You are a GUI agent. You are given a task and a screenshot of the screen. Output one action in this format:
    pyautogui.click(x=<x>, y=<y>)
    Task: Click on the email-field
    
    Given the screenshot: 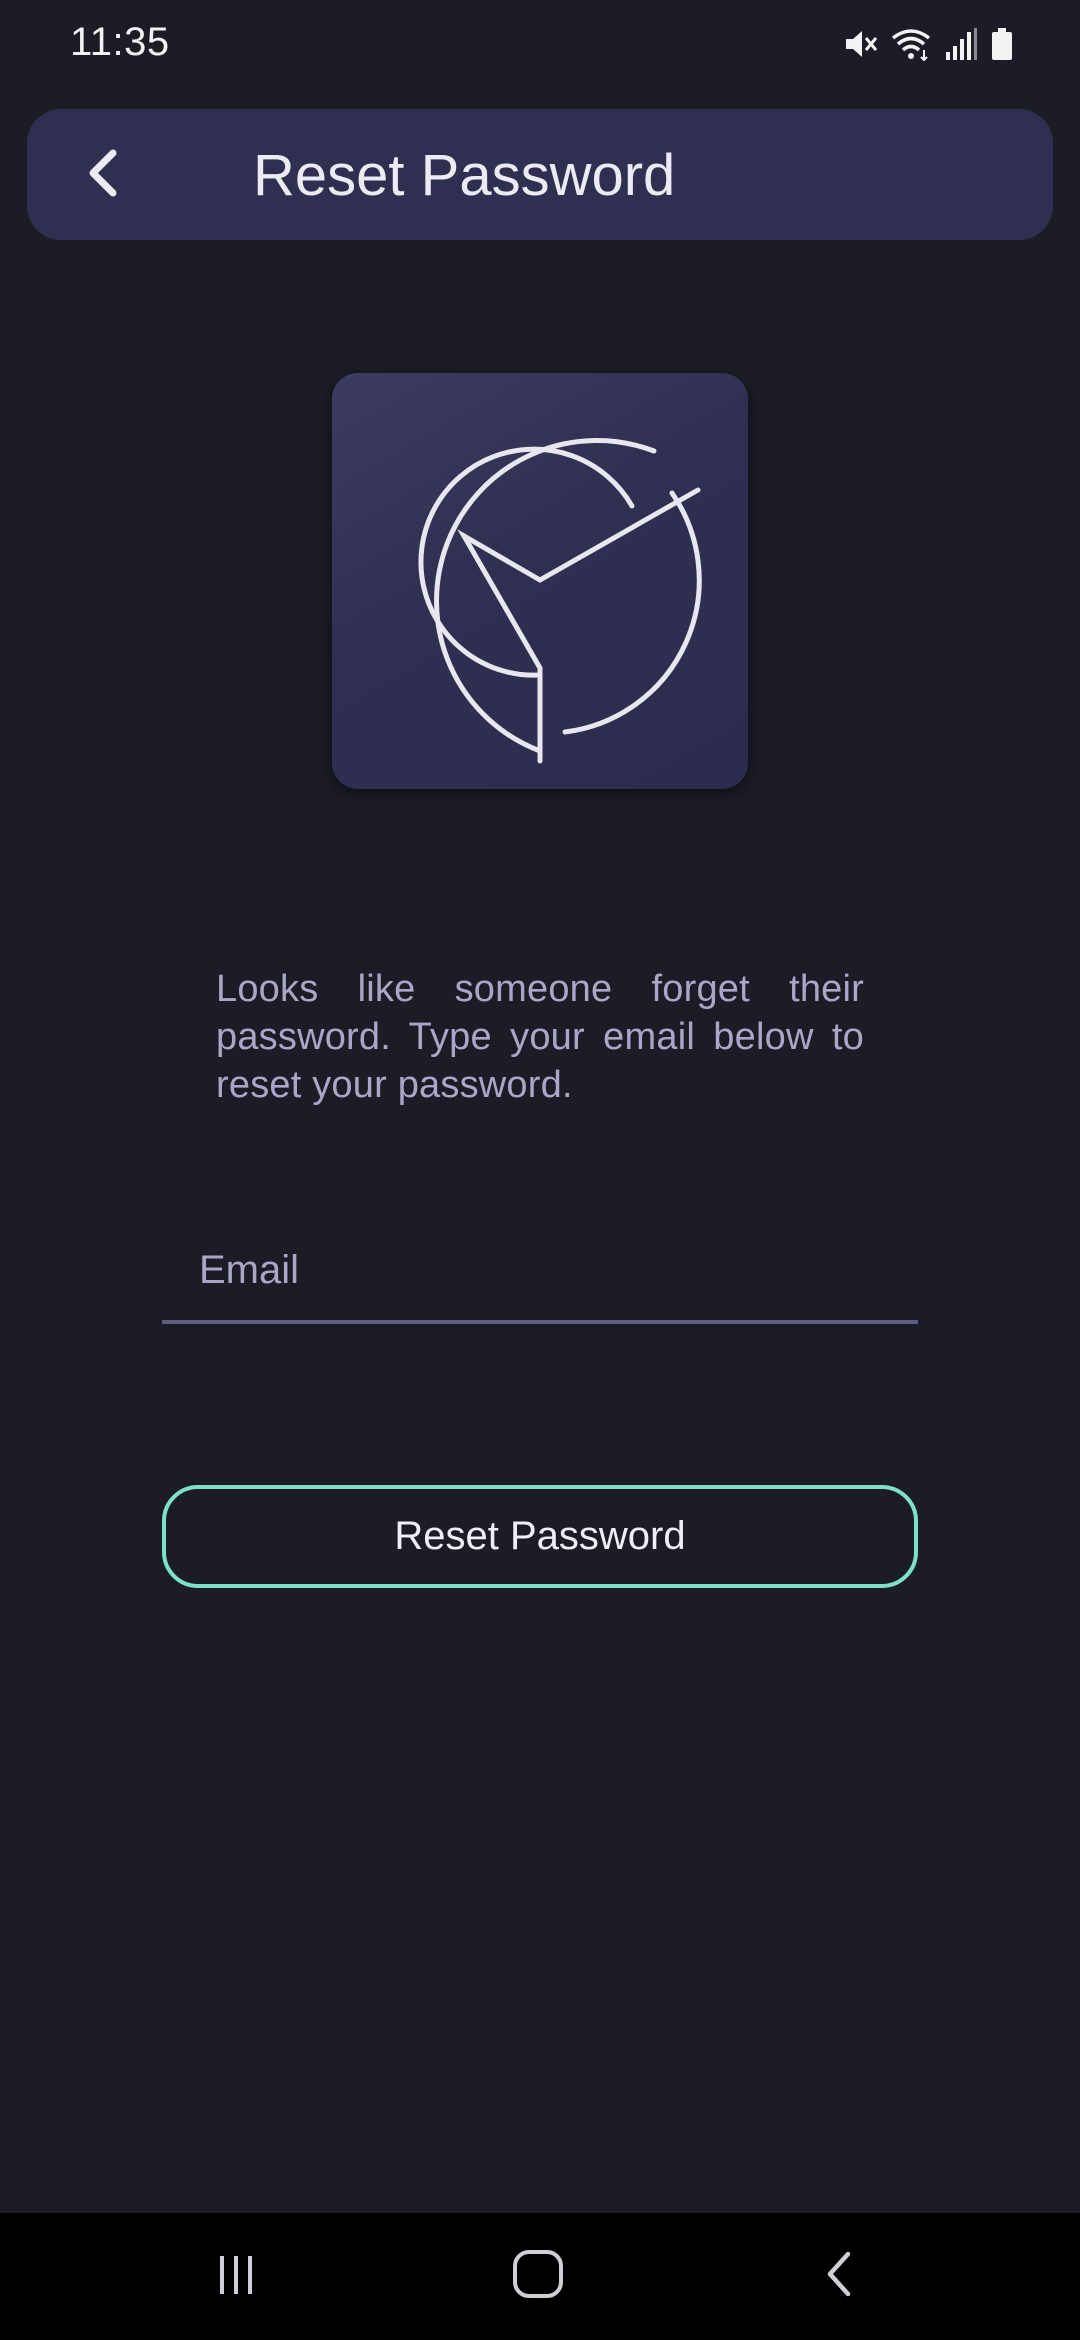 What is the action you would take?
    pyautogui.click(x=540, y=1268)
    